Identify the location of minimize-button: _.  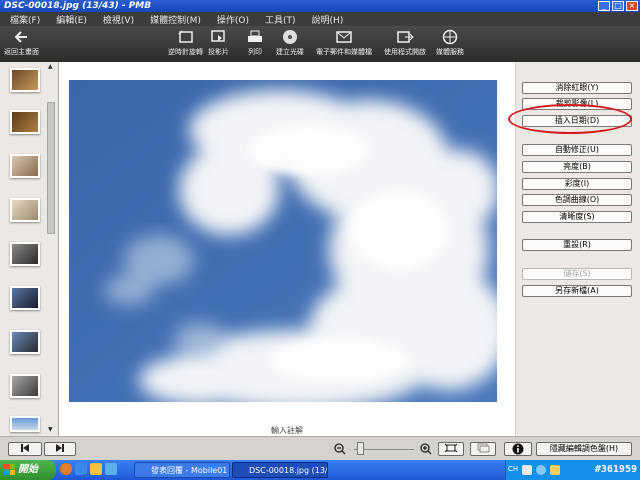
(604, 6).